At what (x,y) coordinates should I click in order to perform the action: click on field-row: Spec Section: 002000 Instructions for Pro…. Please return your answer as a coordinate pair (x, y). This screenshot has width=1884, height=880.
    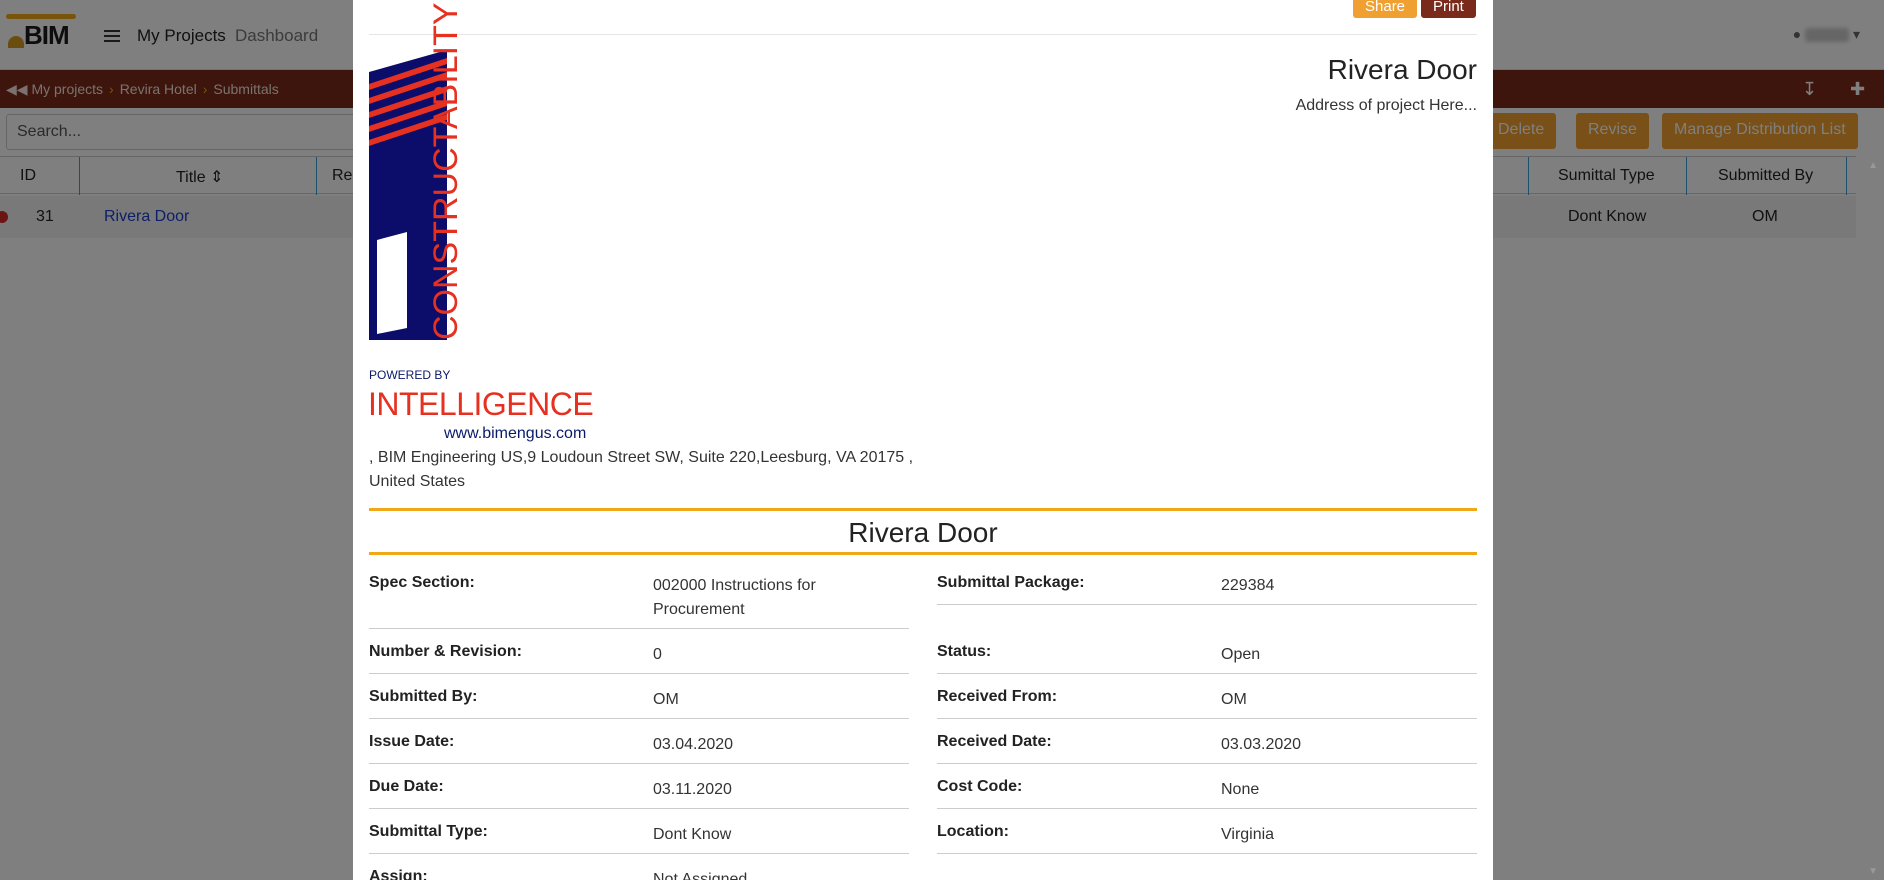
    Looking at the image, I should click on (639, 599).